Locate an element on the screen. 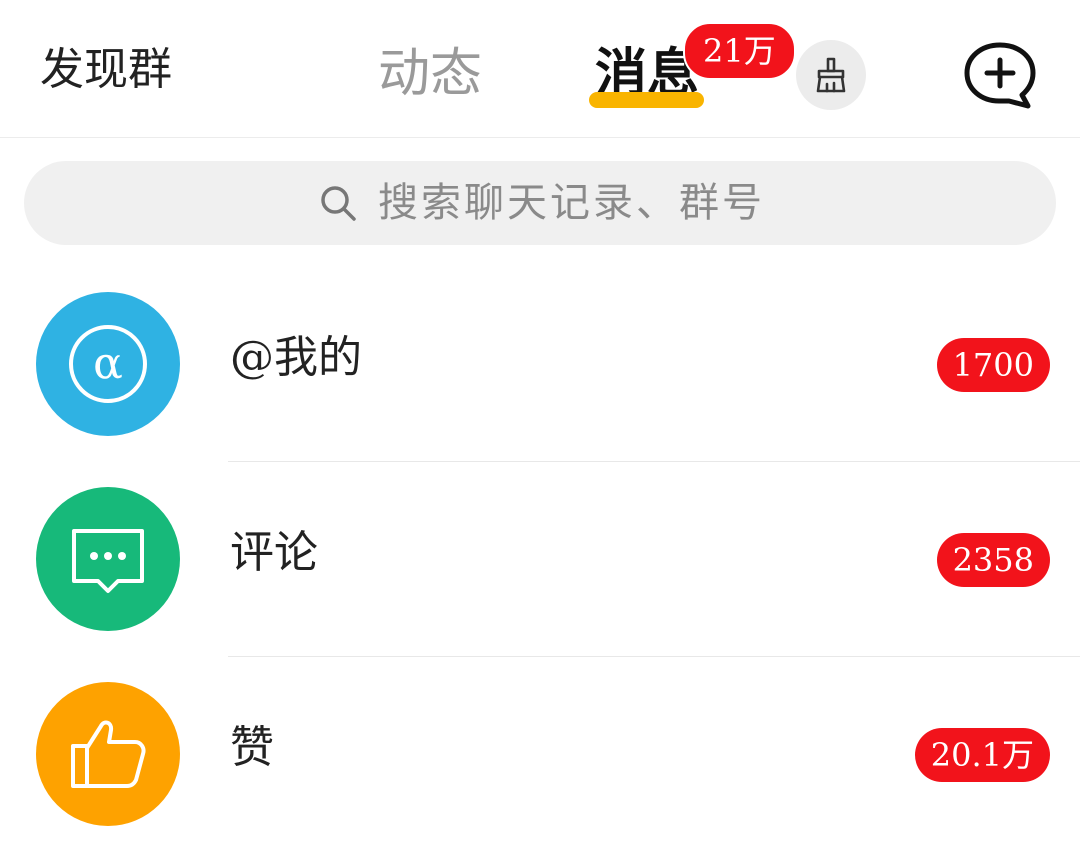 The height and width of the screenshot is (853, 1080). search-placeholder: 搜索聊天记录、群号 is located at coordinates (571, 203).